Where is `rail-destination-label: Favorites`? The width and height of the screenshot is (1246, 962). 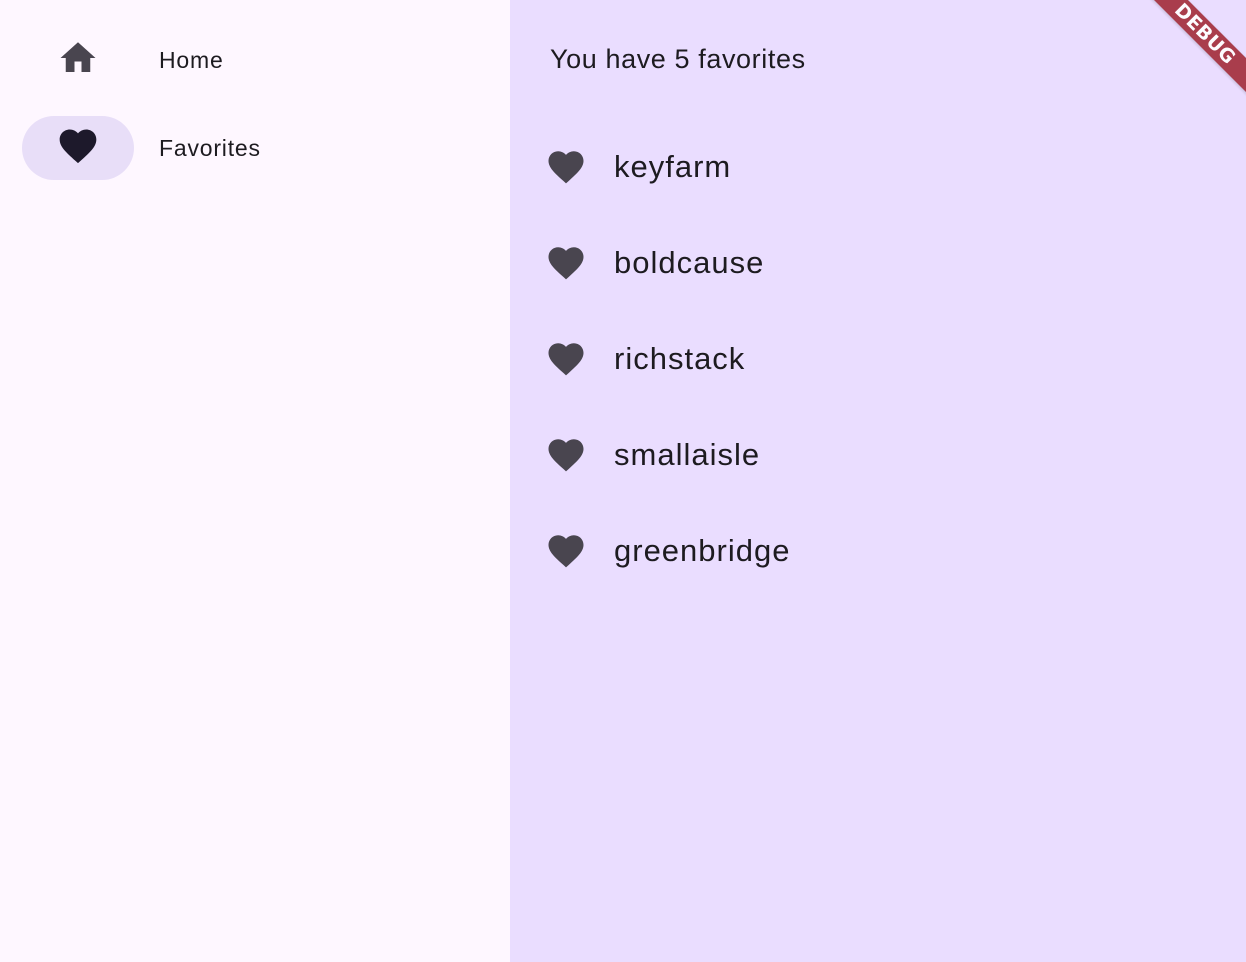 rail-destination-label: Favorites is located at coordinates (210, 147).